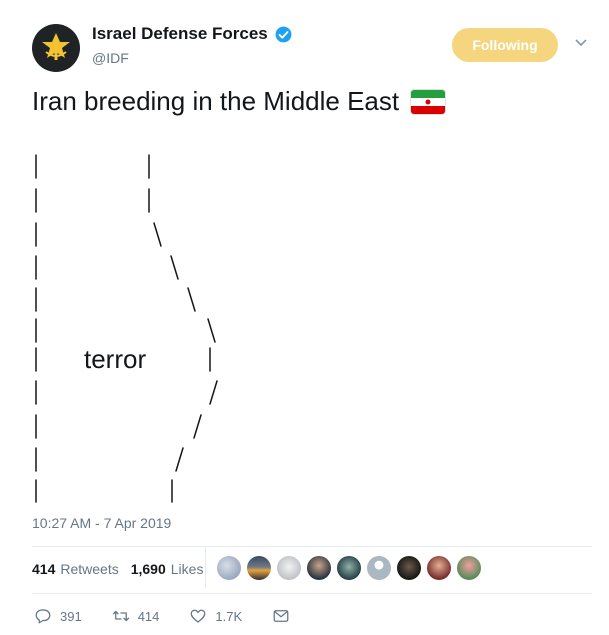 The width and height of the screenshot is (609, 635). What do you see at coordinates (180, 34) in the screenshot?
I see `display-name: Israel Defense Forces` at bounding box center [180, 34].